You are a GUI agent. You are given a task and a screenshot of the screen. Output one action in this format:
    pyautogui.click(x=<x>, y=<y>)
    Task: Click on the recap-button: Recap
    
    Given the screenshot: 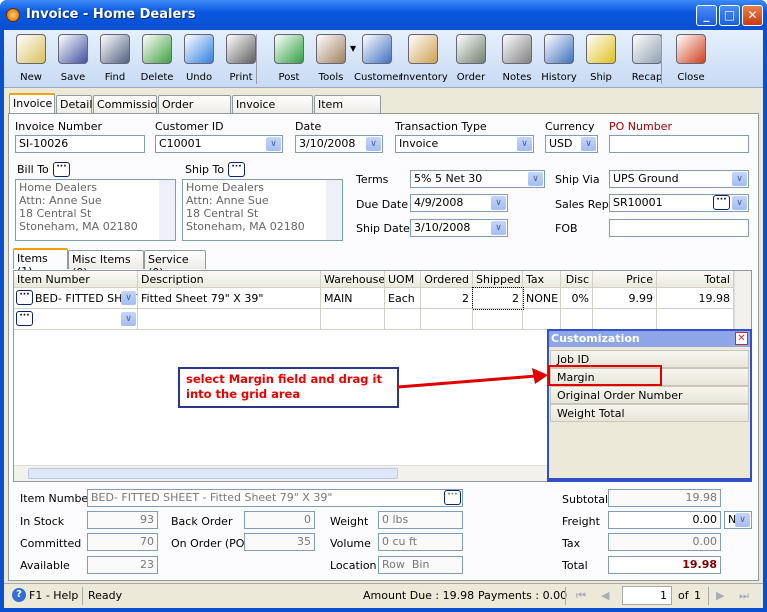 What is the action you would take?
    pyautogui.click(x=647, y=59)
    